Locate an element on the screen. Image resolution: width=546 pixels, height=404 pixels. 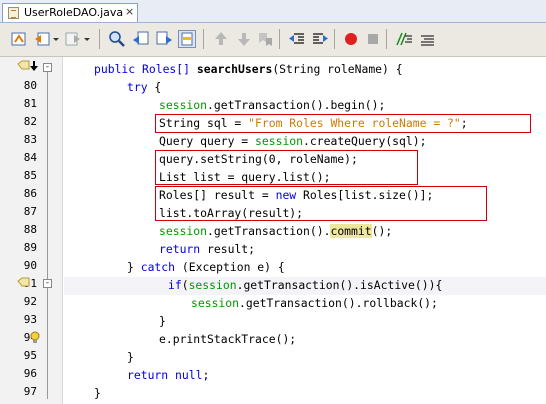
code-line-90: } catch (Exception e) { is located at coordinates (206, 267).